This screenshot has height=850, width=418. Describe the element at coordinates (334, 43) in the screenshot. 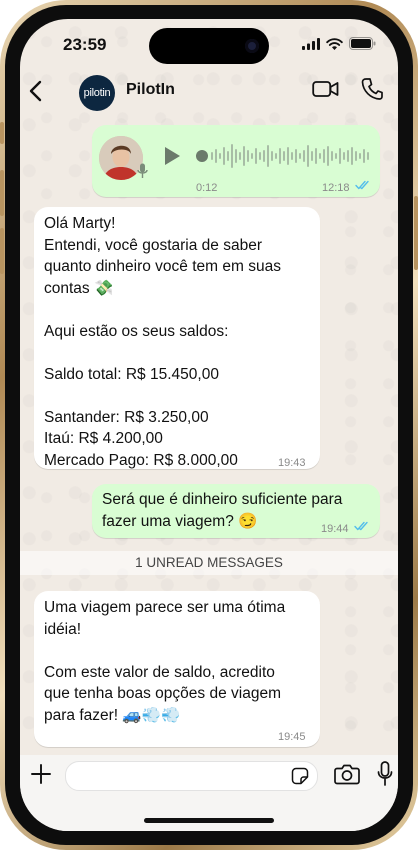

I see `wifi-icon` at that location.